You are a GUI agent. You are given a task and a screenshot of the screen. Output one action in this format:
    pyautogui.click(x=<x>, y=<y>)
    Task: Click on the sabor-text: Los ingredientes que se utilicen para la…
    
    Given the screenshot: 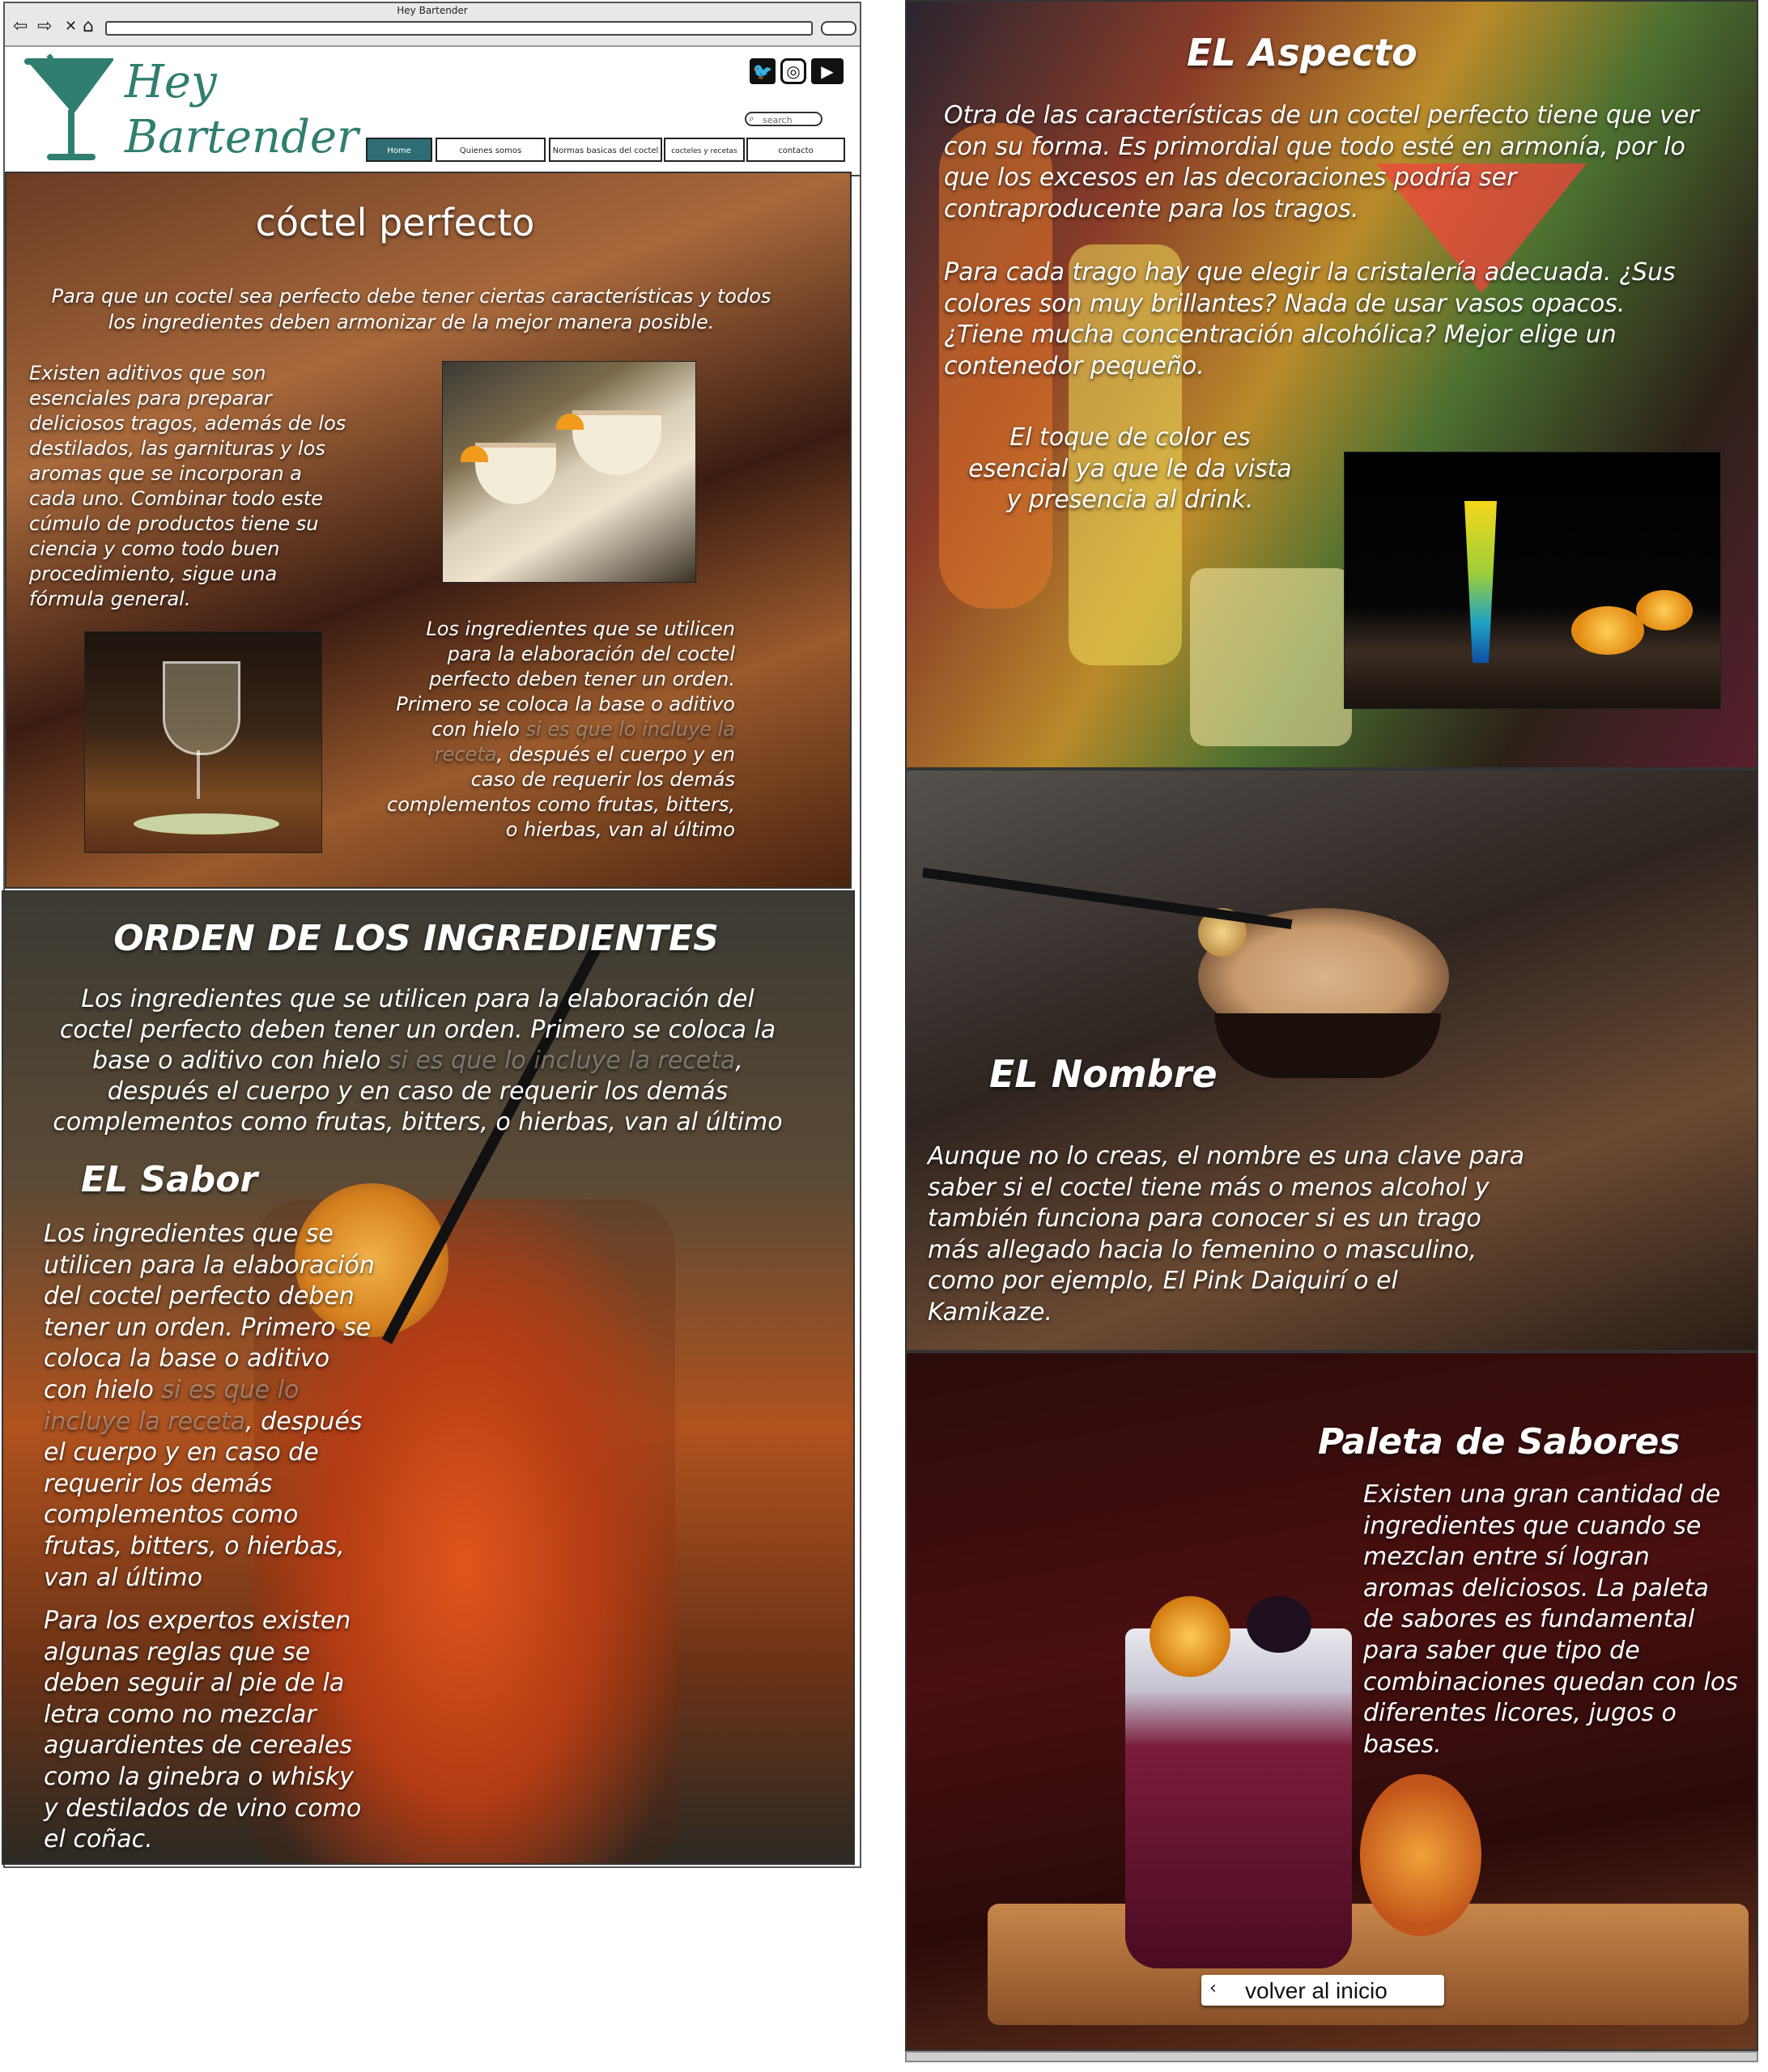 What is the action you would take?
    pyautogui.click(x=210, y=1406)
    